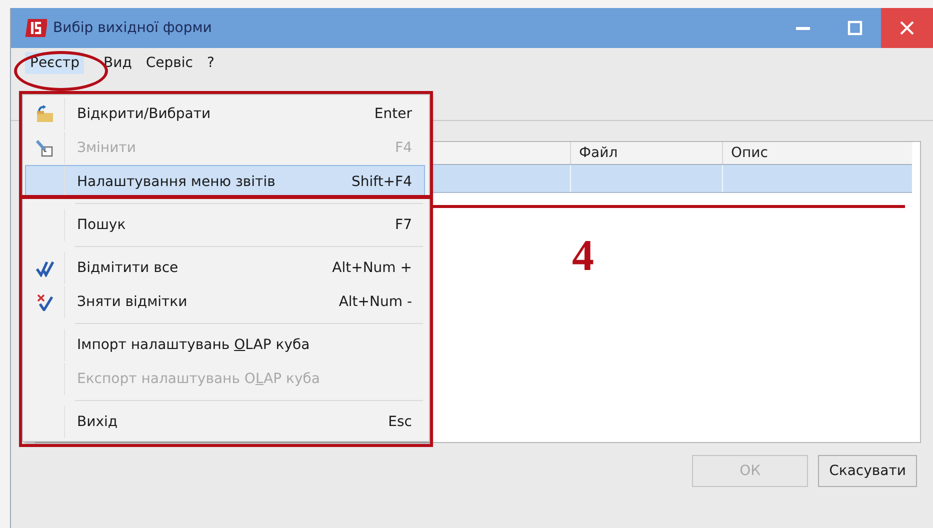 The image size is (933, 528). I want to click on close-button, so click(907, 28).